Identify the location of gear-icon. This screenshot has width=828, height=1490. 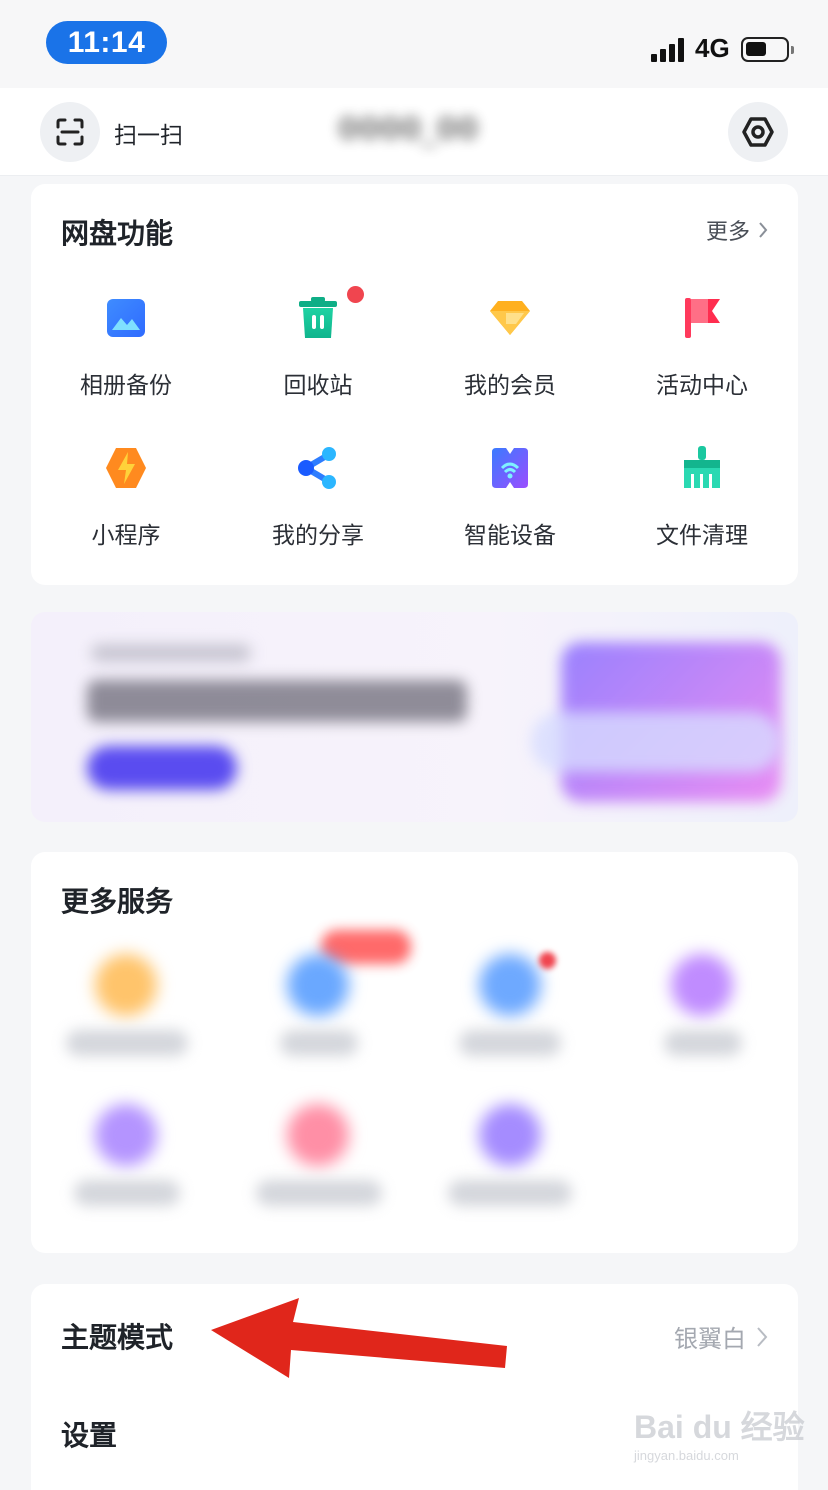
(758, 132).